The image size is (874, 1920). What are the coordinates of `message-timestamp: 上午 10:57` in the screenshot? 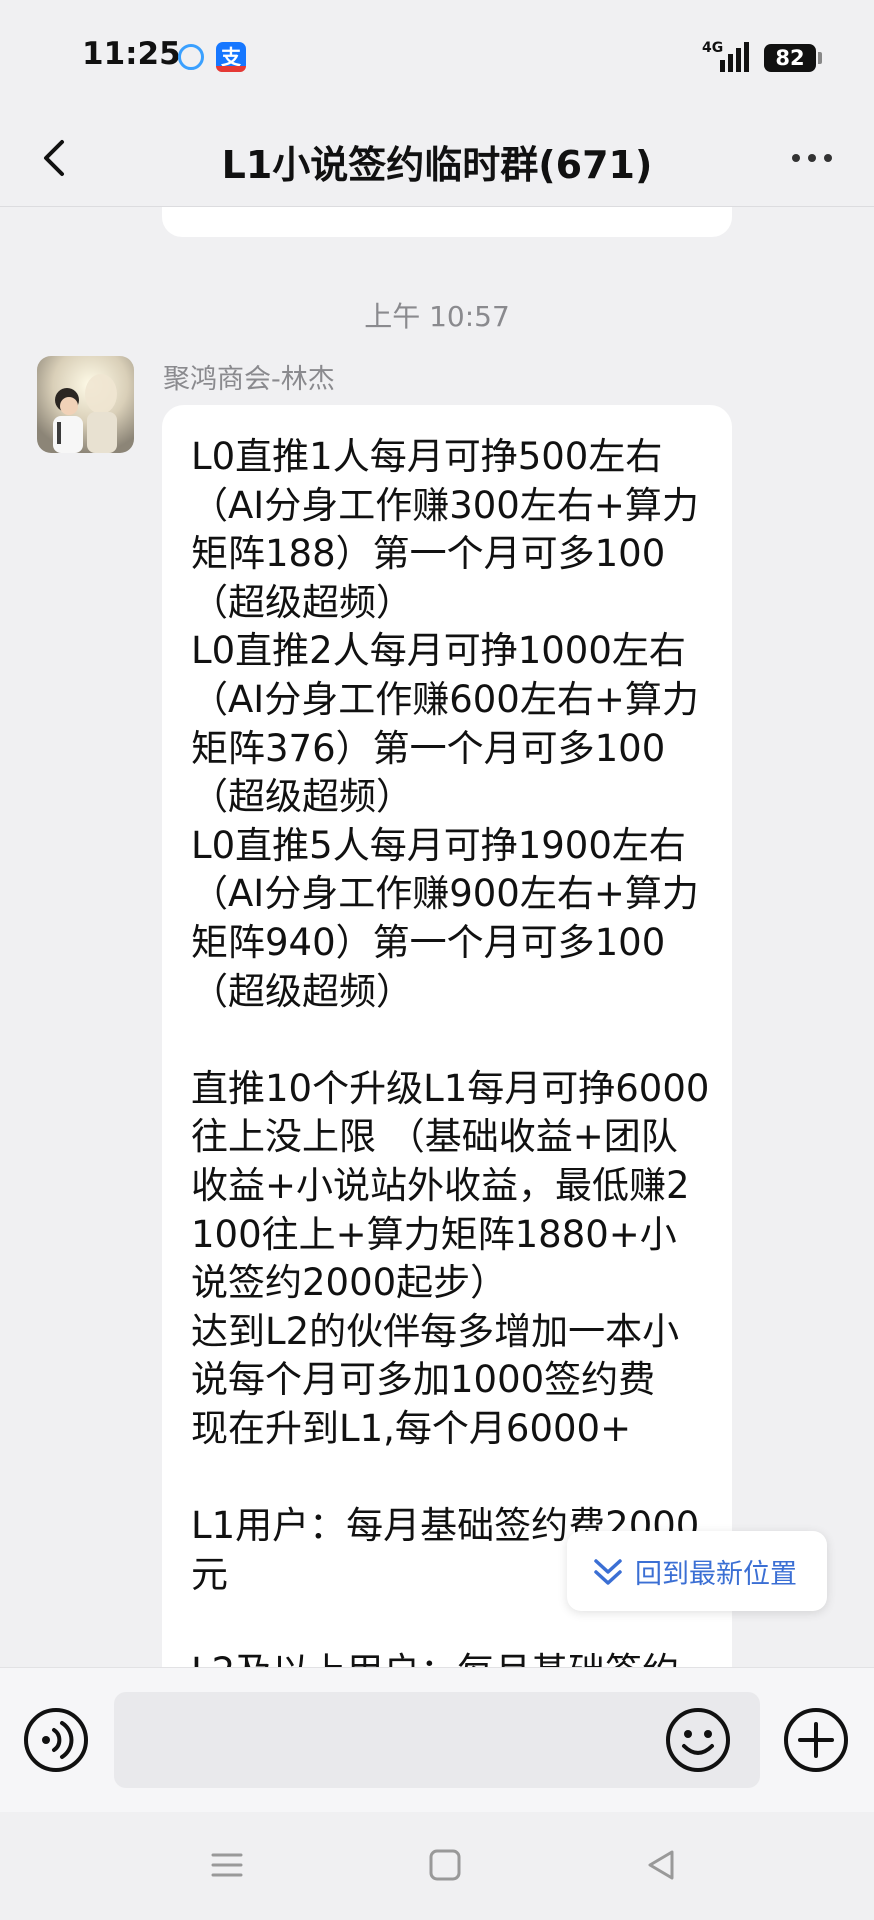 It's located at (437, 316).